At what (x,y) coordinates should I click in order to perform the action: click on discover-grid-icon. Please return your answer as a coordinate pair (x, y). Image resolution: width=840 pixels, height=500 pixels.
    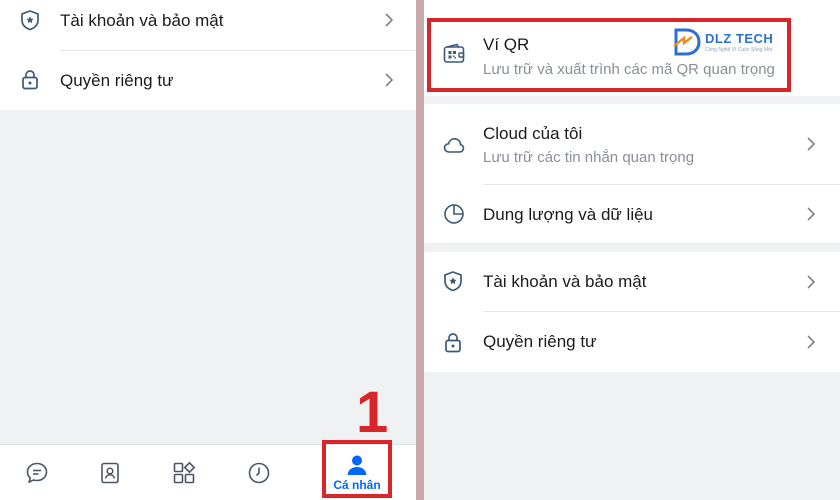
    Looking at the image, I should click on (184, 472).